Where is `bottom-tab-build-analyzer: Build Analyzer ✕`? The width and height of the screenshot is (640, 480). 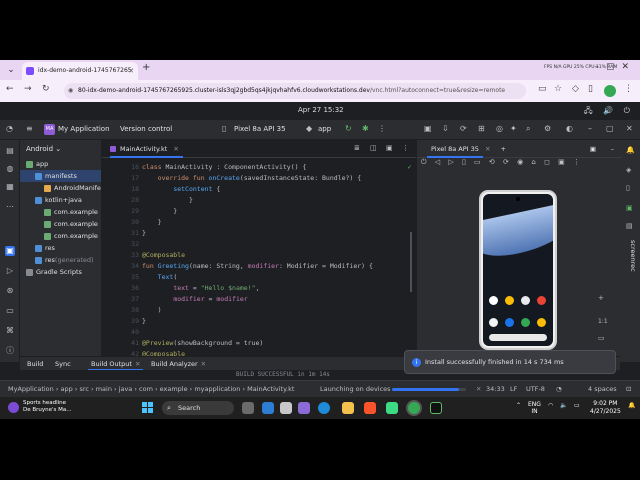 bottom-tab-build-analyzer: Build Analyzer ✕ is located at coordinates (178, 364).